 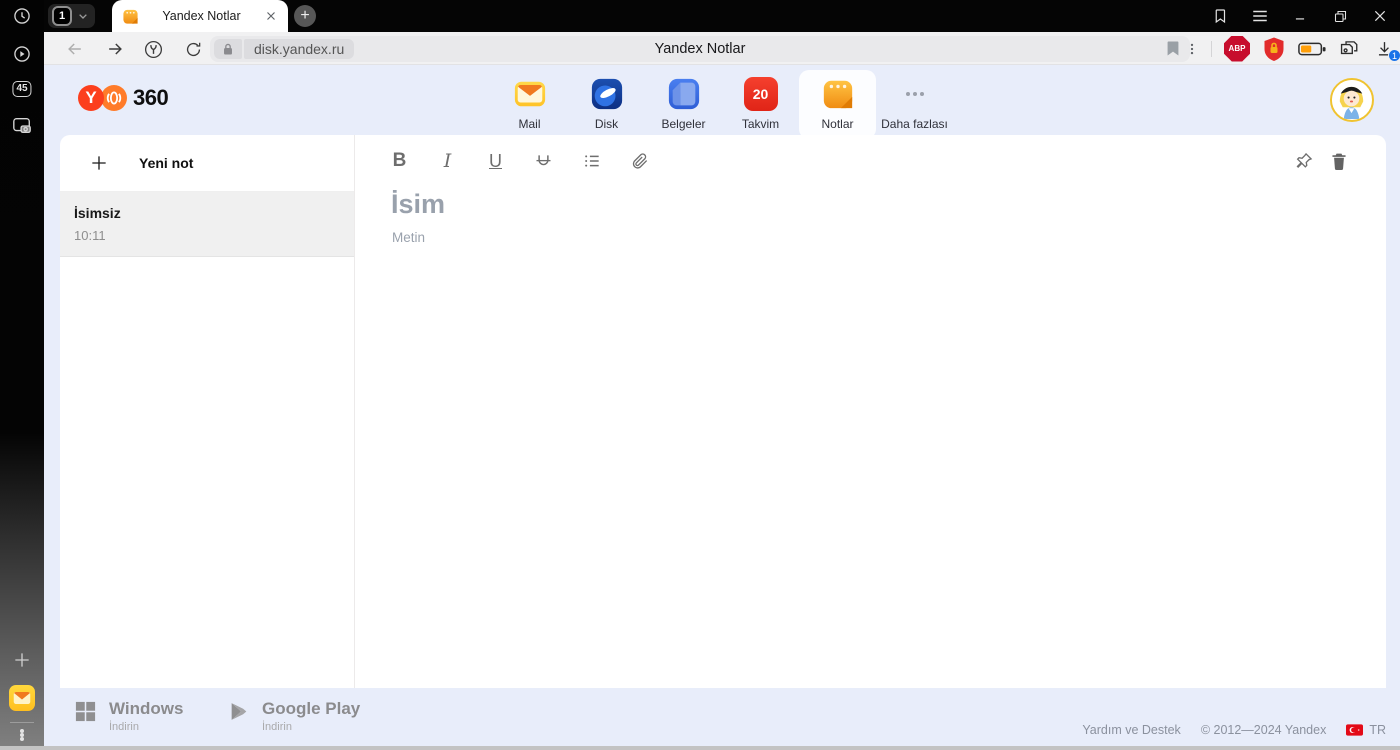 I want to click on app-takvim: 20 Takvim, so click(x=760, y=104).